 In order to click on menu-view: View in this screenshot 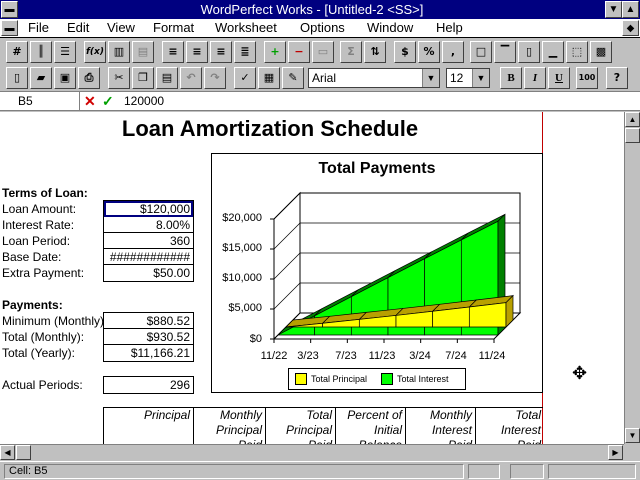, I will do `click(121, 28)`.